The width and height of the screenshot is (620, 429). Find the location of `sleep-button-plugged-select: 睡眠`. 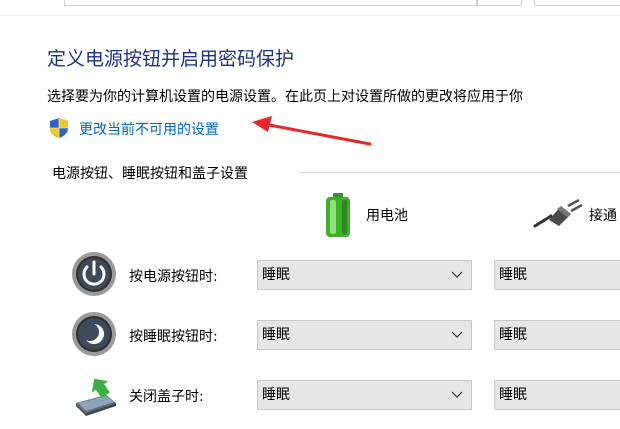

sleep-button-plugged-select: 睡眠 is located at coordinates (557, 335).